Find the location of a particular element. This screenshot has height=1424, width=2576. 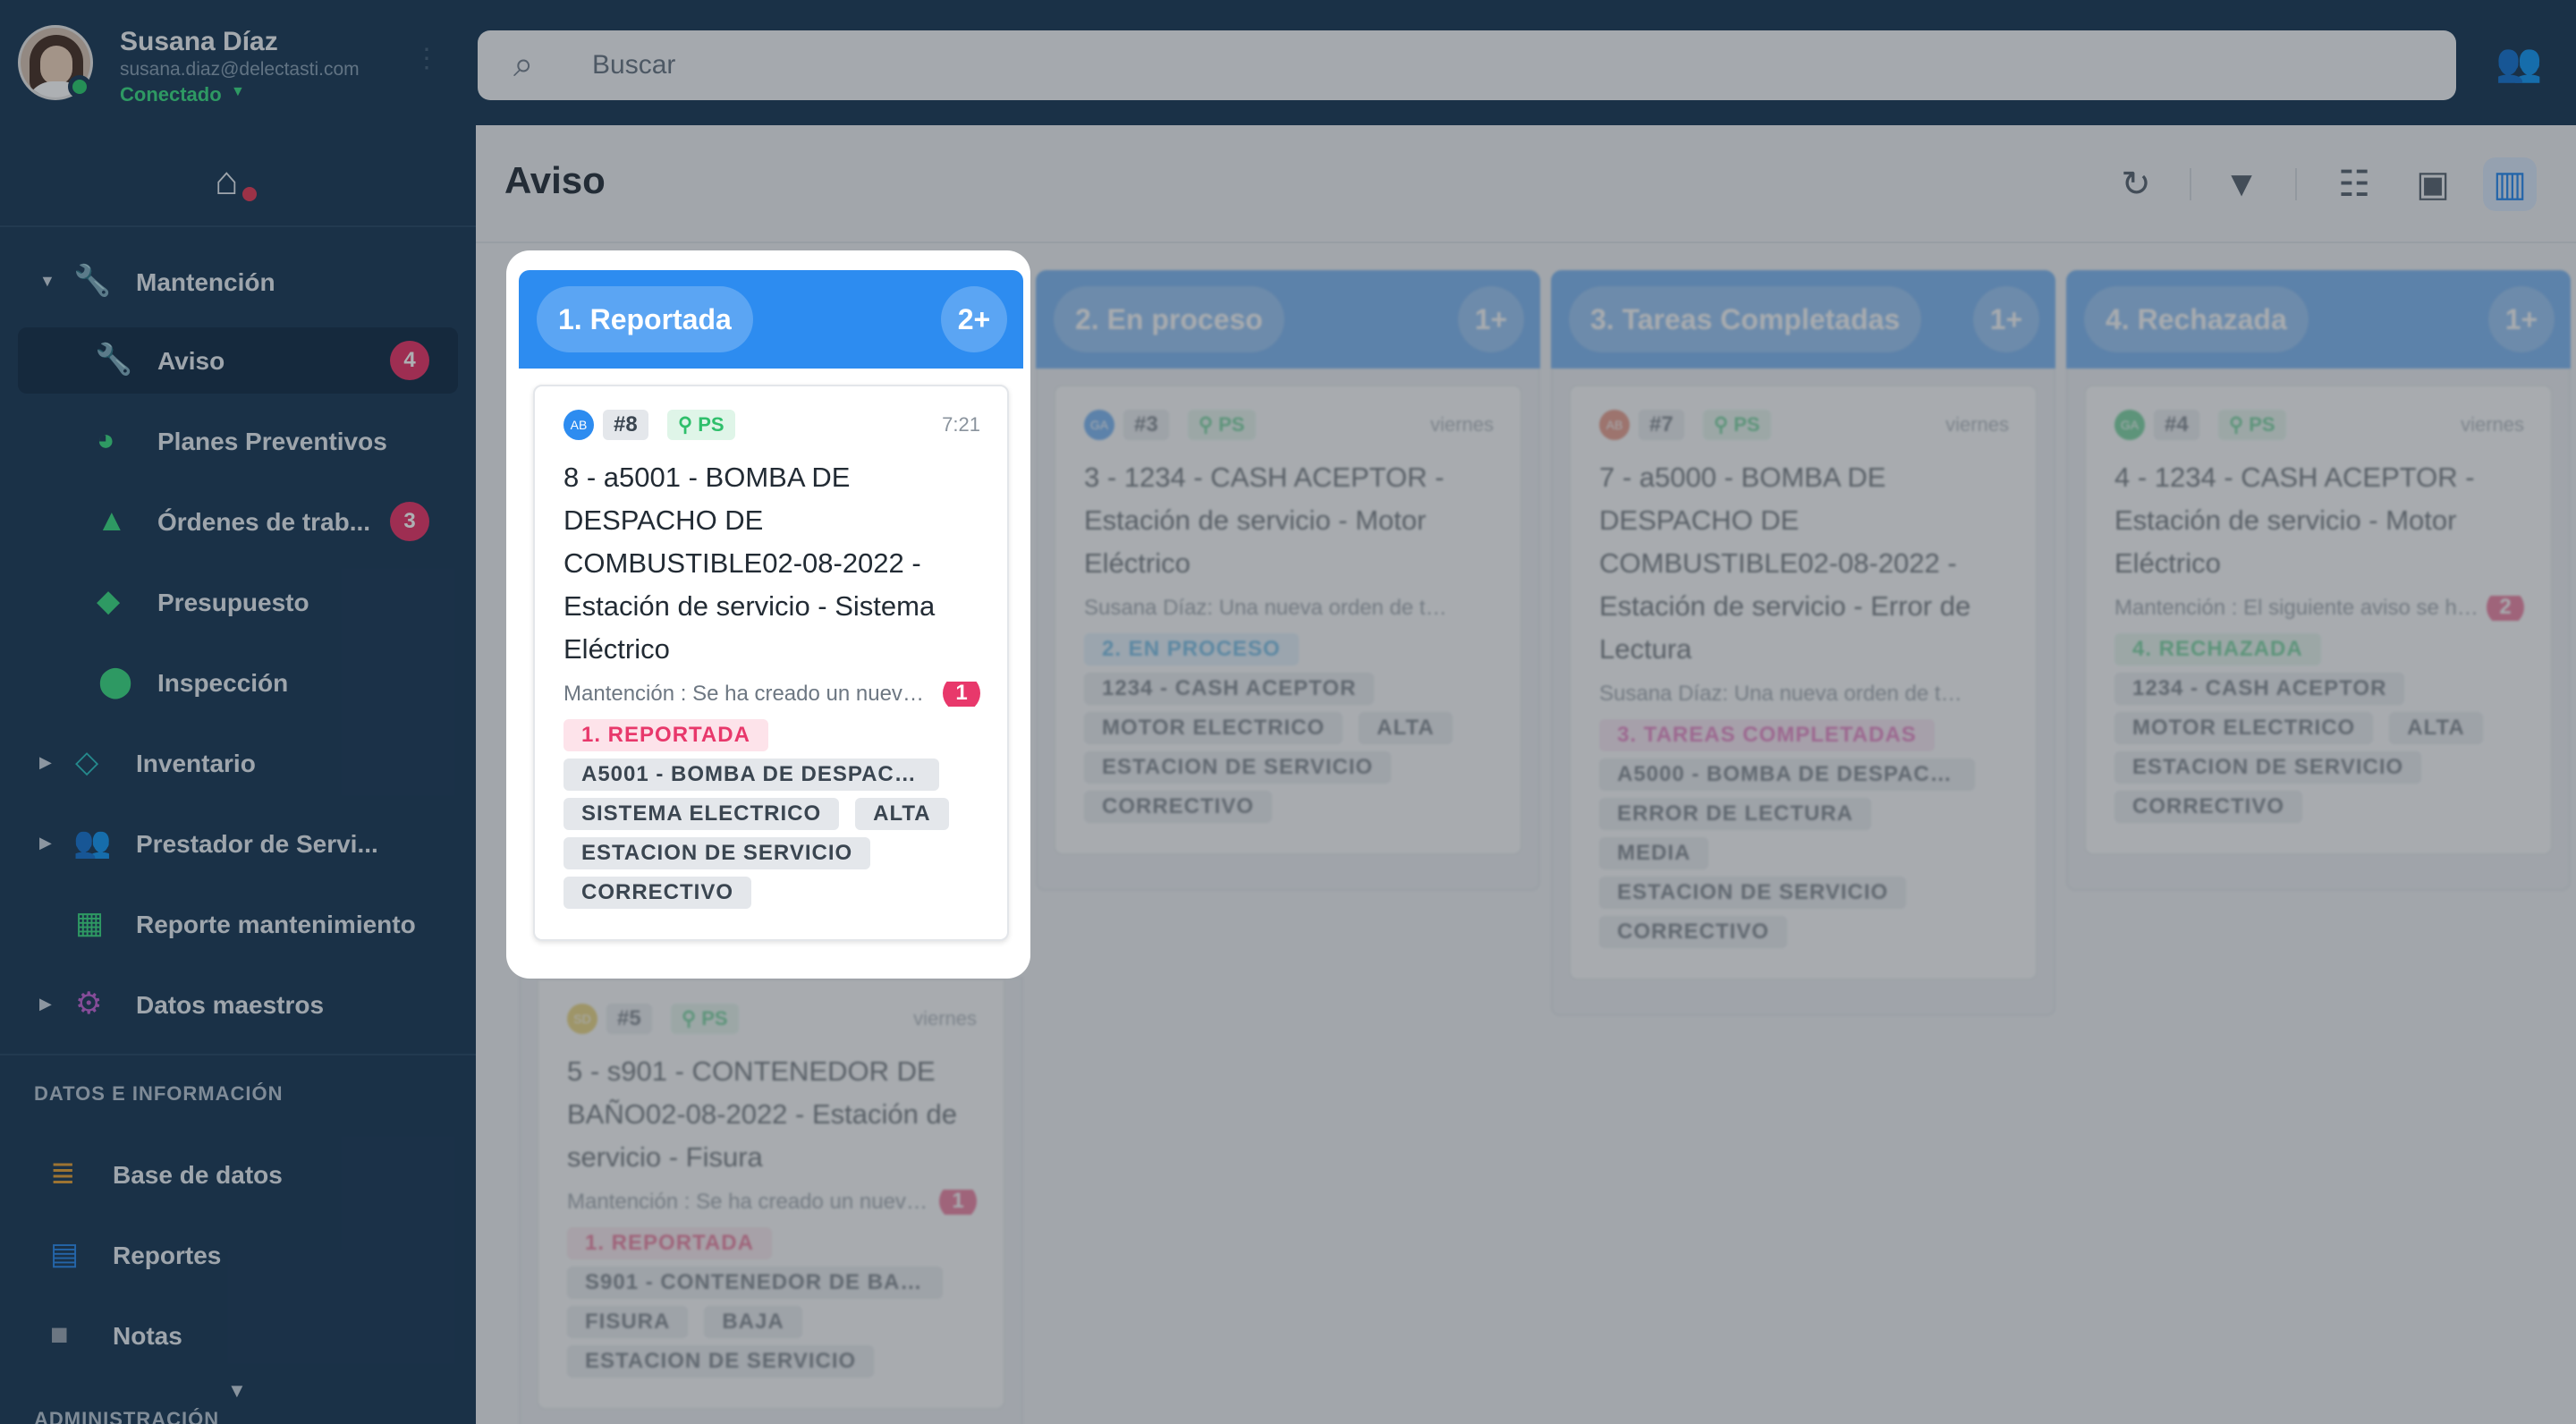

user-name: Susana Díaz is located at coordinates (199, 41).